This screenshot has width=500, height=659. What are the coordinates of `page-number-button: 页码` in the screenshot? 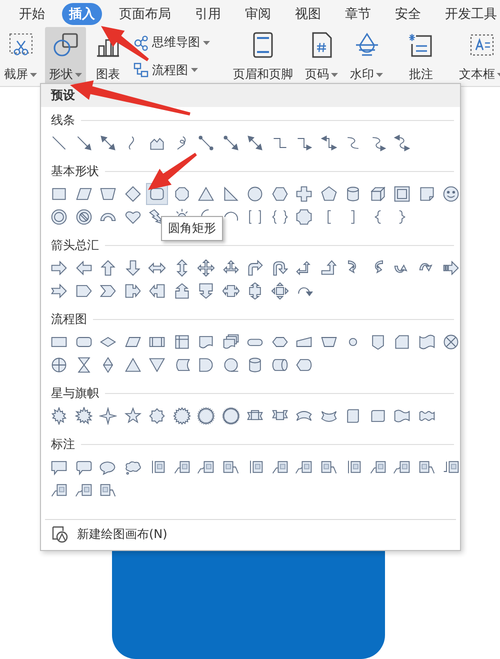 It's located at (321, 56).